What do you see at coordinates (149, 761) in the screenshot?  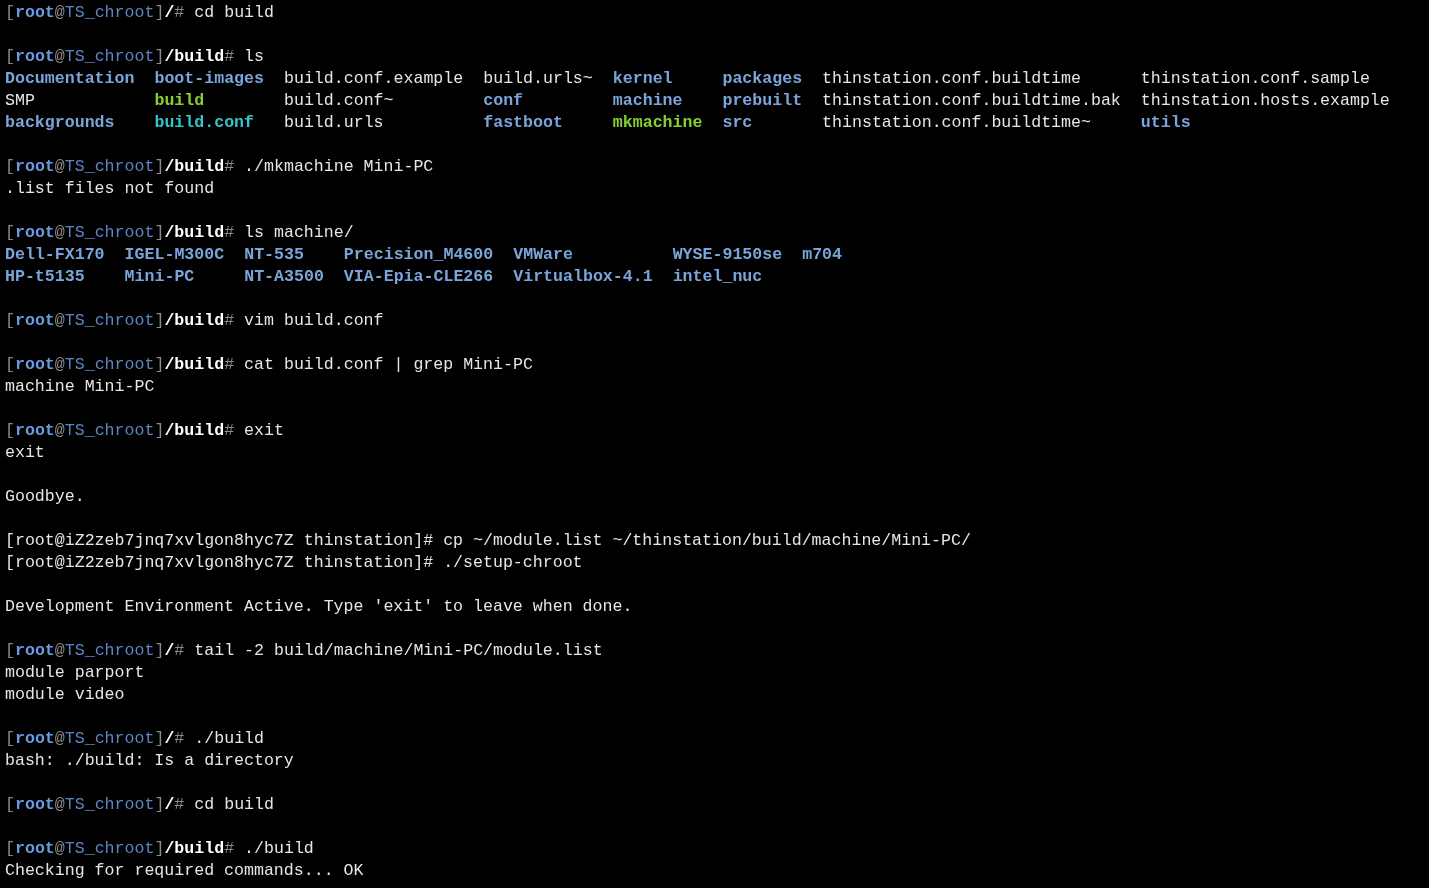 I see `output-line: bash: ./build: Is a directory` at bounding box center [149, 761].